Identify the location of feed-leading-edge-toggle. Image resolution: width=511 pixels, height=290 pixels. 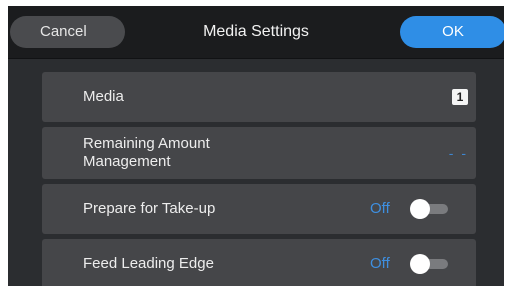
(430, 264).